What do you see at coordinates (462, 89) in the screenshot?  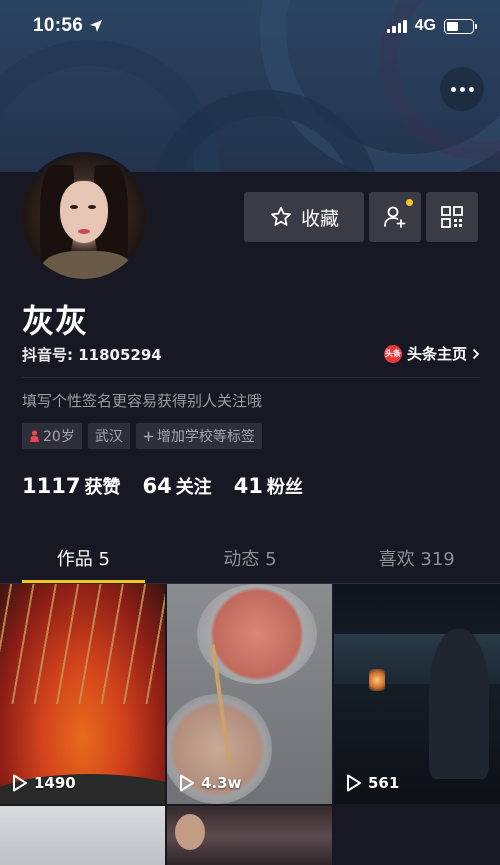 I see `more-options-button` at bounding box center [462, 89].